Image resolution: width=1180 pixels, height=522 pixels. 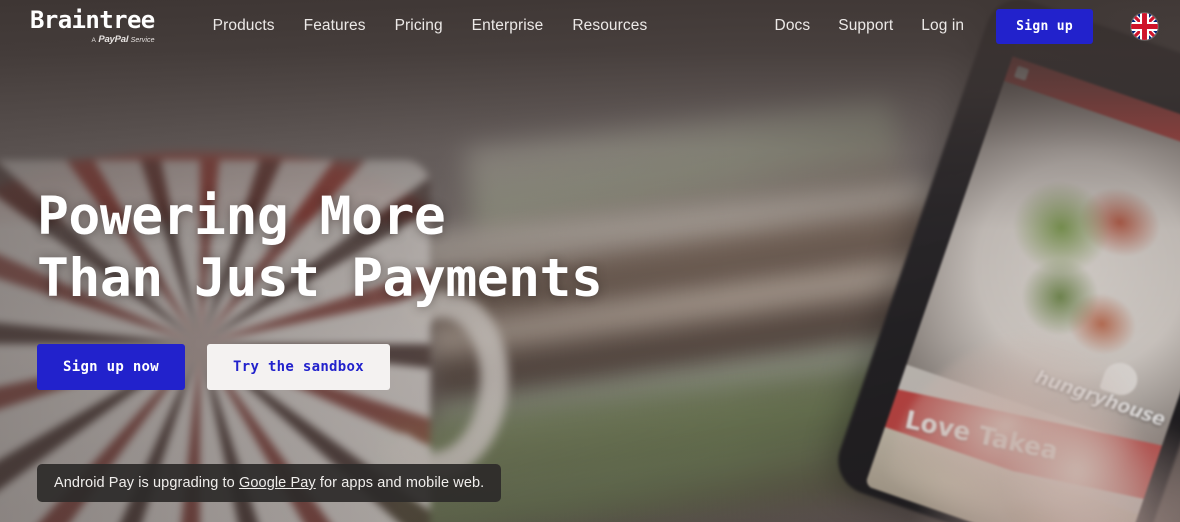 What do you see at coordinates (142, 40) in the screenshot?
I see `logo-tagline-suffix: Service` at bounding box center [142, 40].